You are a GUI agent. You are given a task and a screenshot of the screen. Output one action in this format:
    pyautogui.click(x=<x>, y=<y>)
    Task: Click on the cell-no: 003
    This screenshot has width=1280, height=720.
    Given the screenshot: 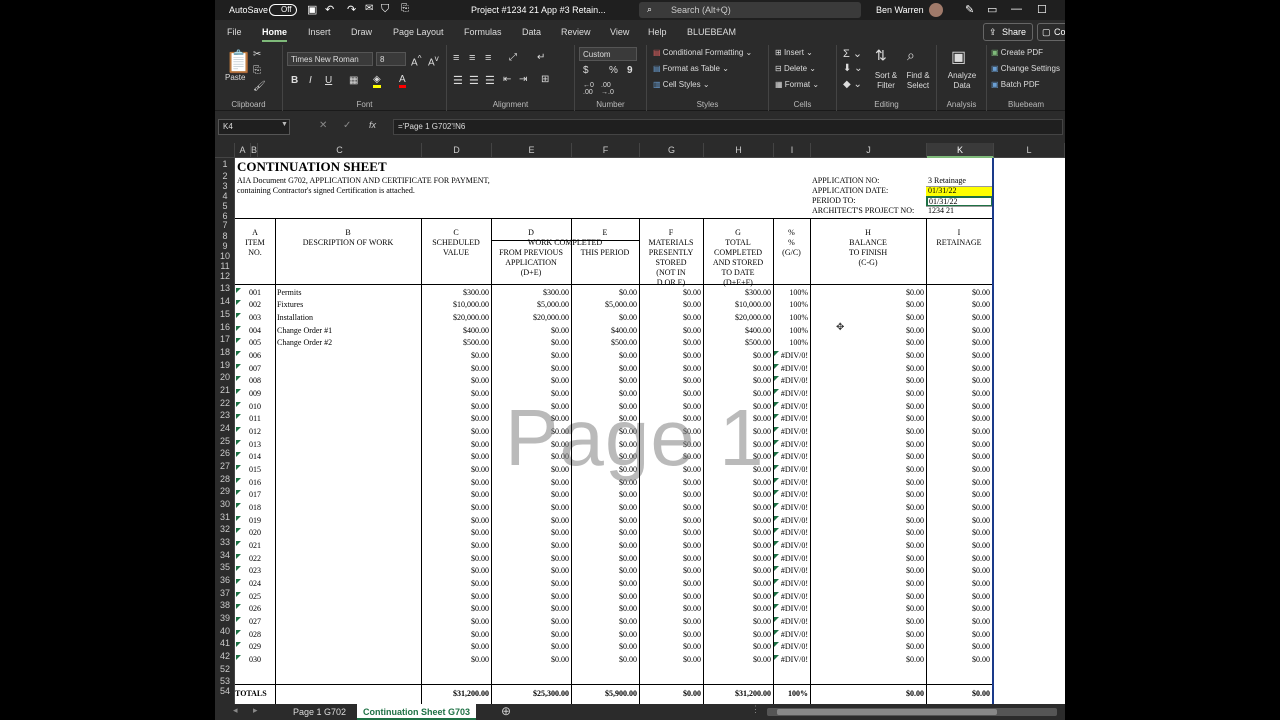 What is the action you would take?
    pyautogui.click(x=255, y=318)
    